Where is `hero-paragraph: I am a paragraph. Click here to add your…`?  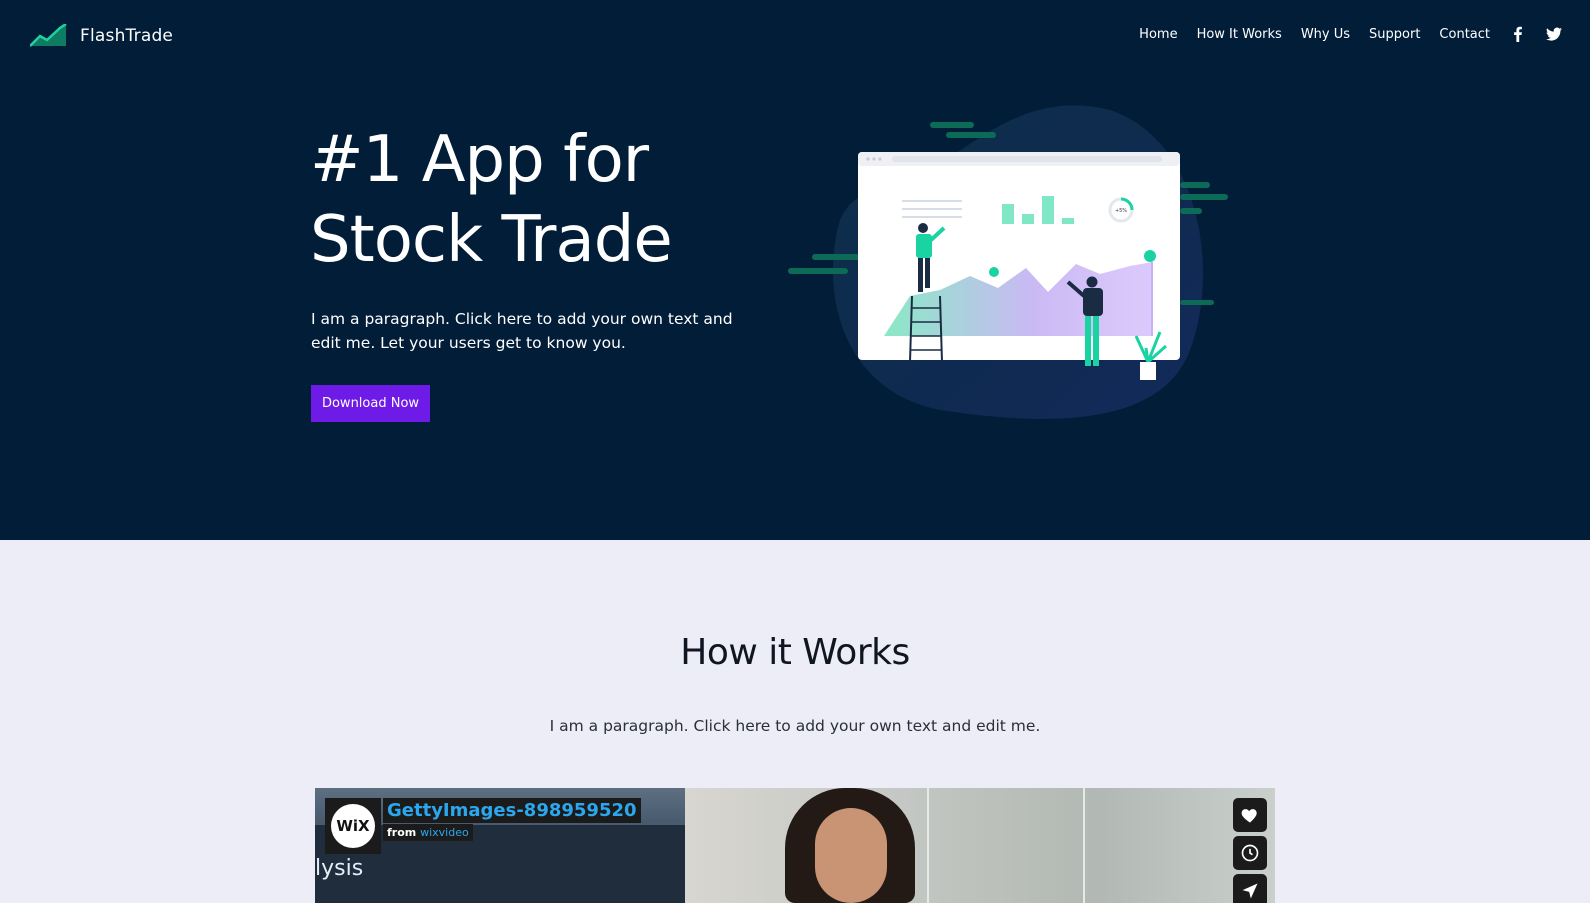
hero-paragraph: I am a paragraph. Click here to add your… is located at coordinates (536, 331).